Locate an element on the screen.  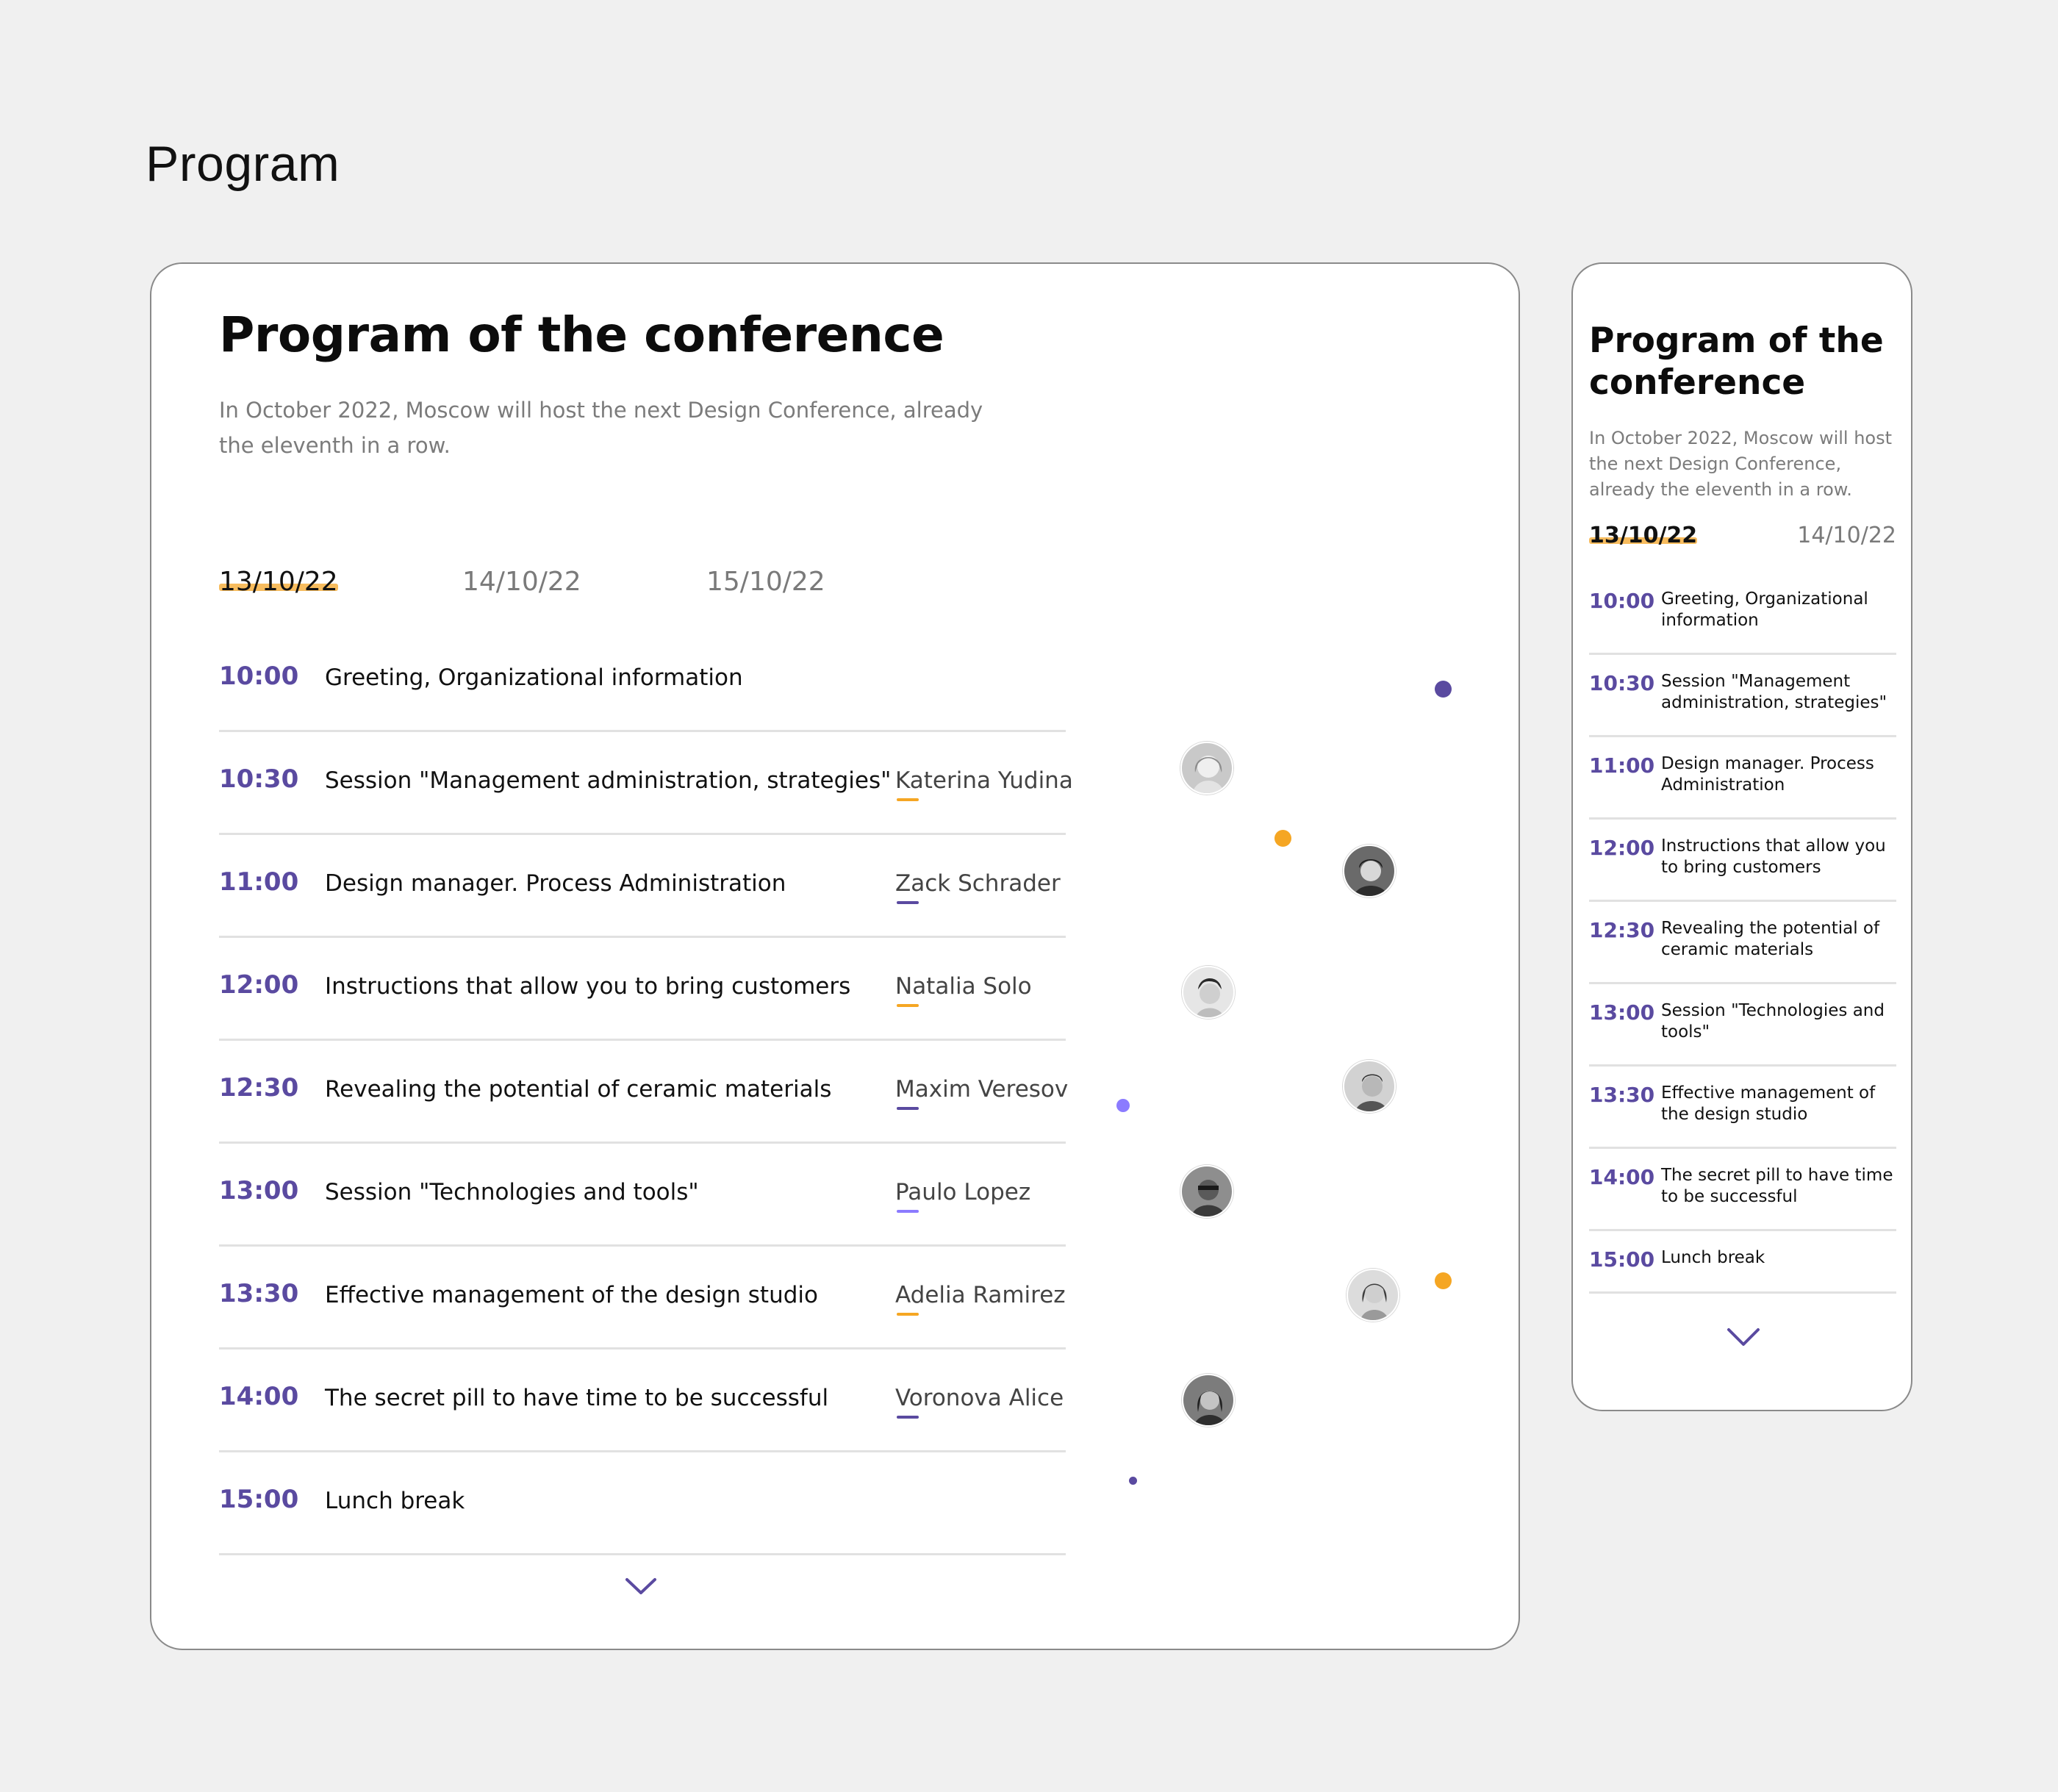
schedule-row: 13:00 Session "Technologies and tools" is located at coordinates (1742, 1025).